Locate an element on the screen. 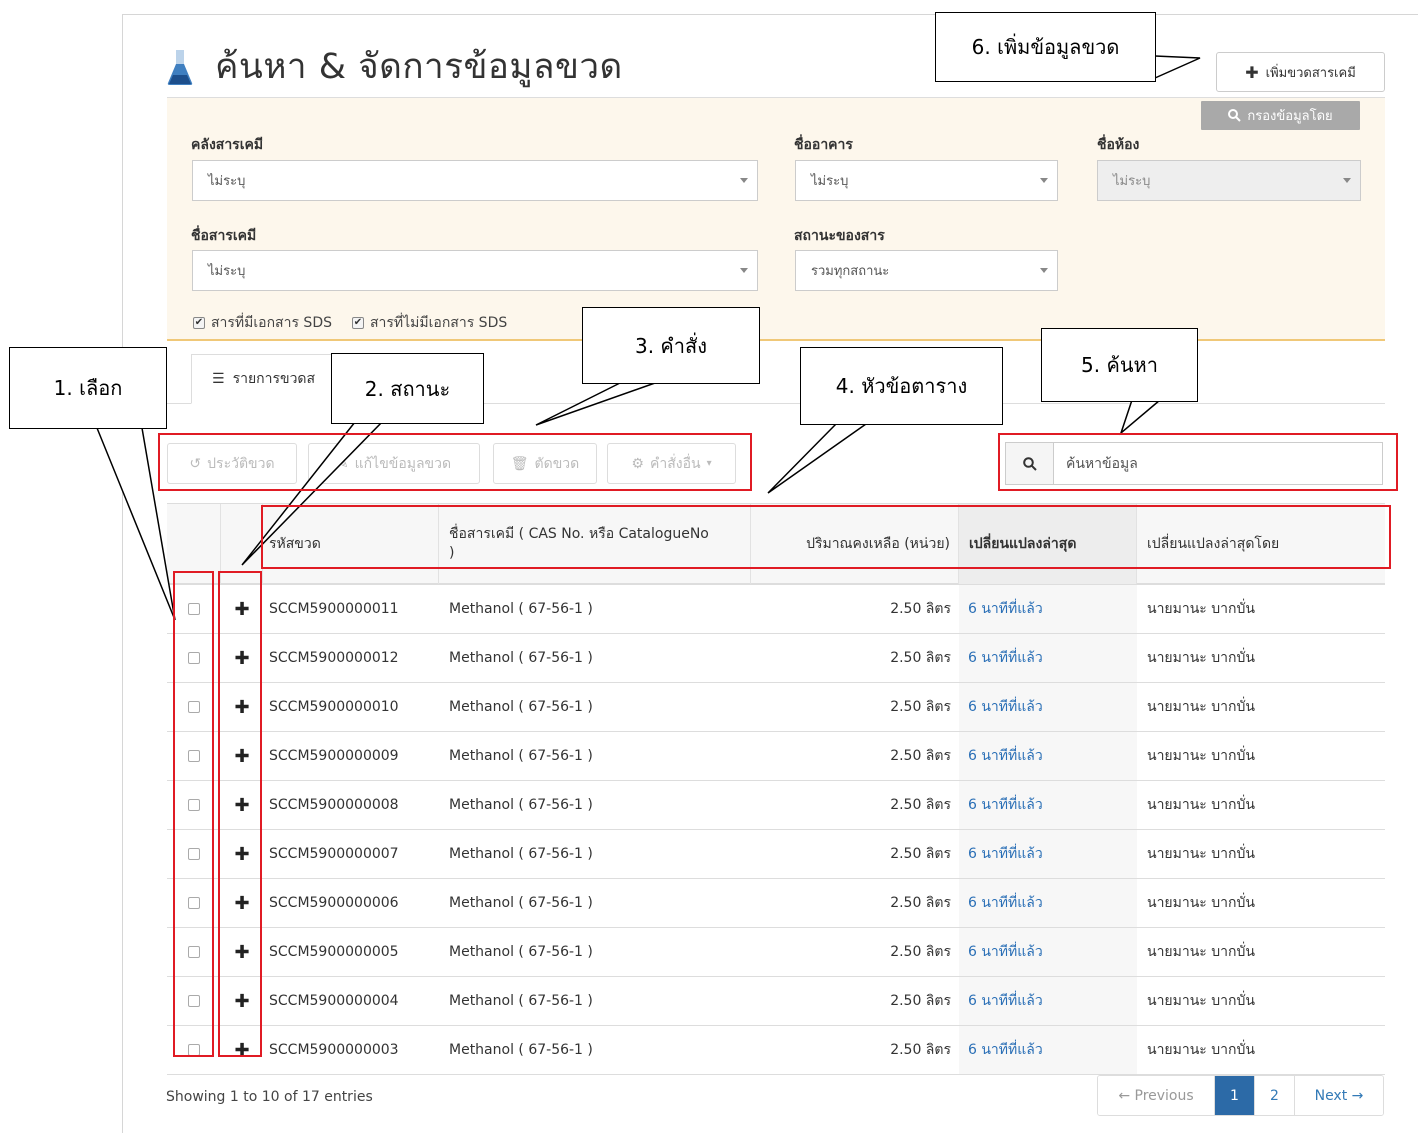 This screenshot has height=1133, width=1418. entries-info: Showing 1 to 10 of 17 entries is located at coordinates (269, 1097).